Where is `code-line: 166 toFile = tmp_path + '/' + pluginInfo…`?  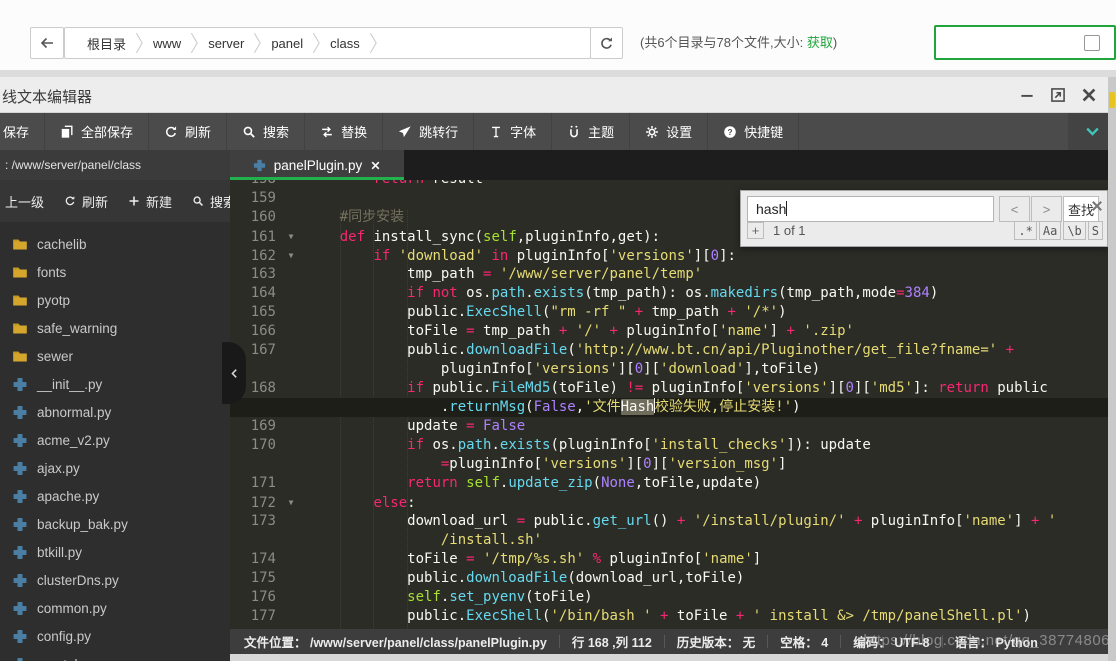
code-line: 166 toFile = tmp_path + '/' + pluginInfo… is located at coordinates (673, 331).